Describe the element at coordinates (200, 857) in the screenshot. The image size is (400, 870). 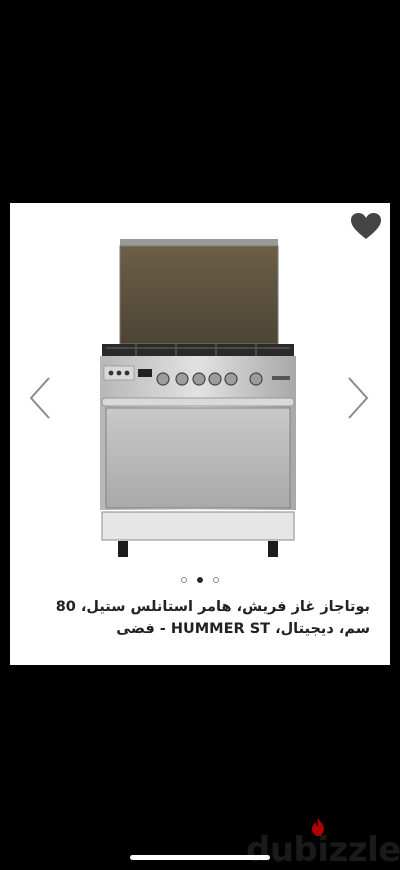
I see `home-indicator` at that location.